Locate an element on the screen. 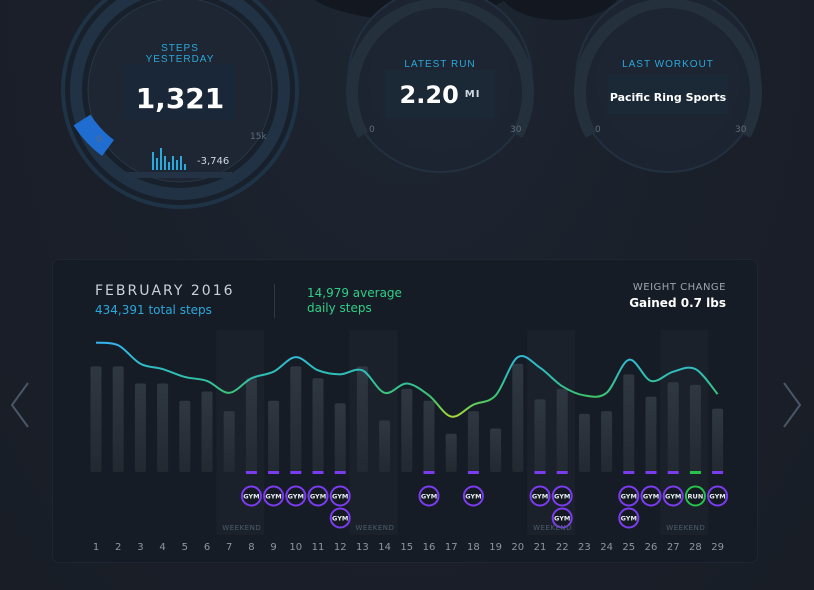 Image resolution: width=814 pixels, height=590 pixels. day-label: 20 is located at coordinates (517, 547).